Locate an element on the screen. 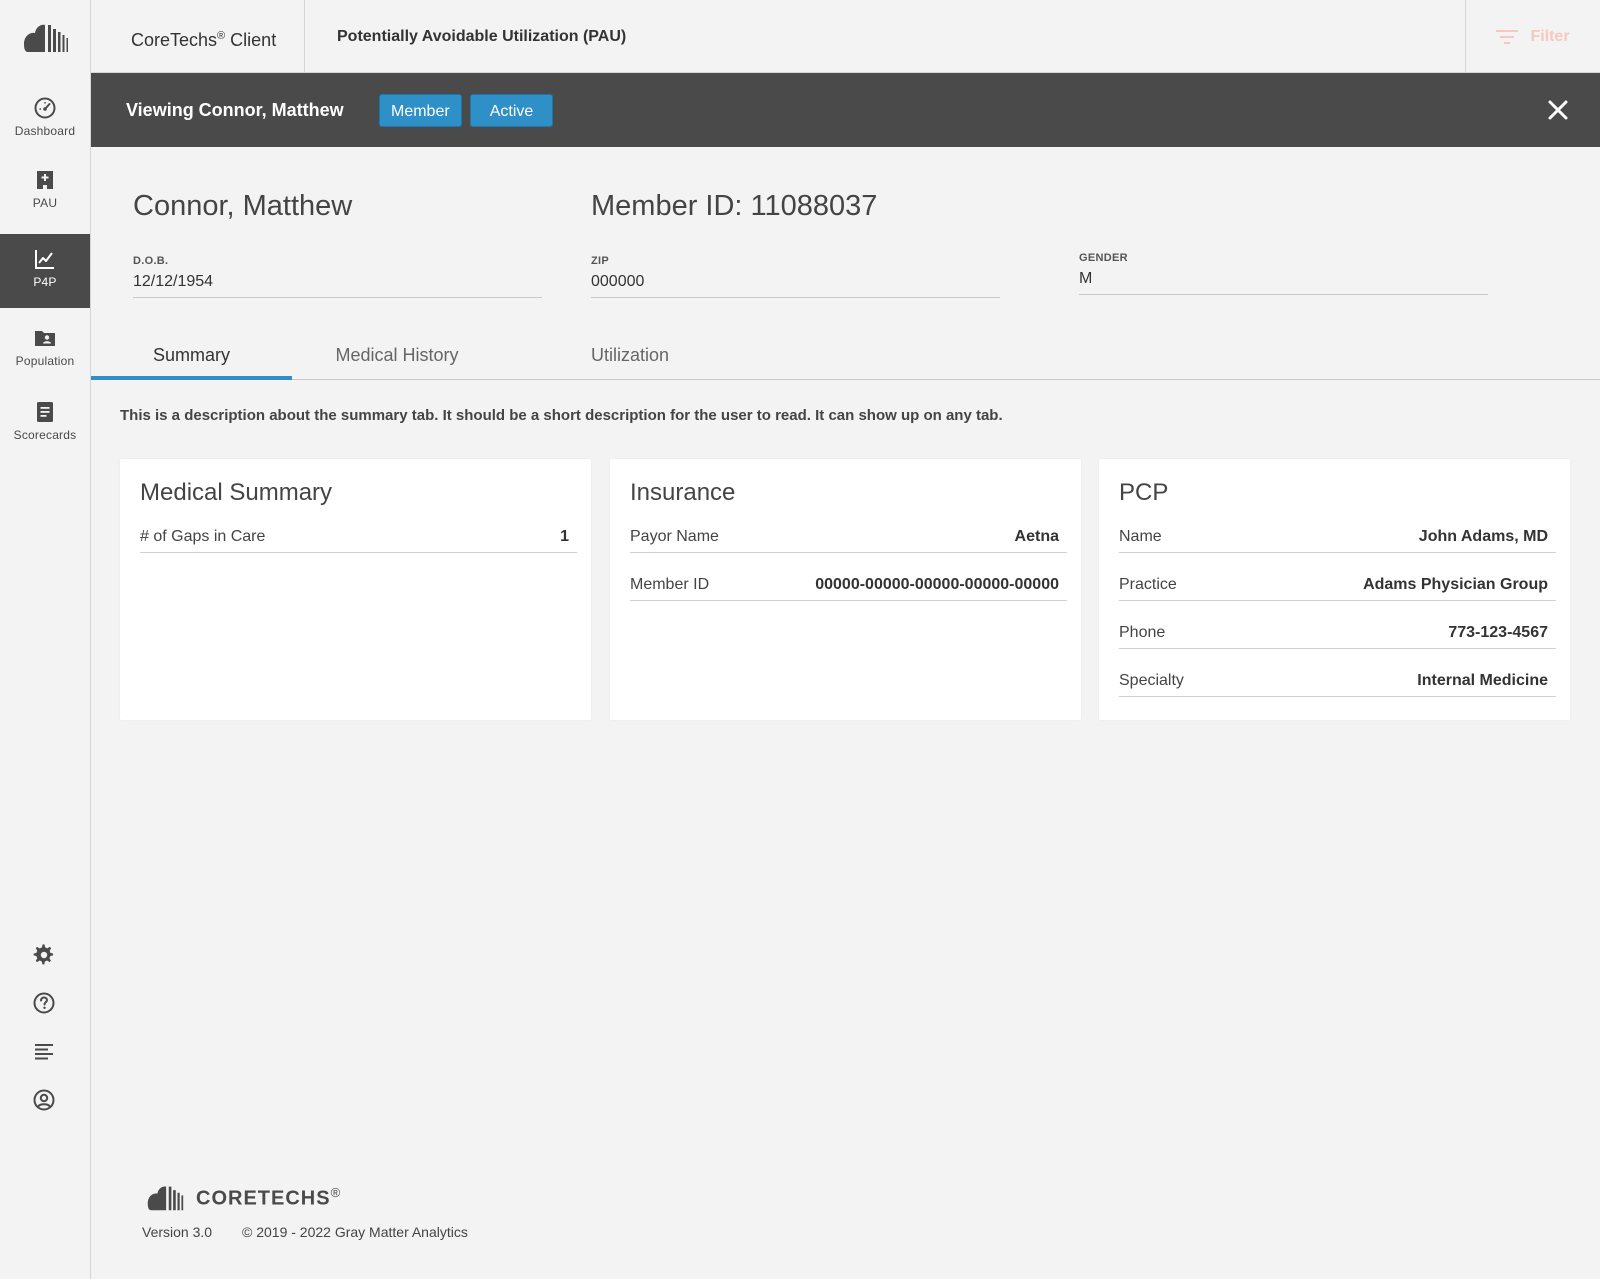 The image size is (1600, 1279). sidebar-item-label: Population is located at coordinates (45, 361).